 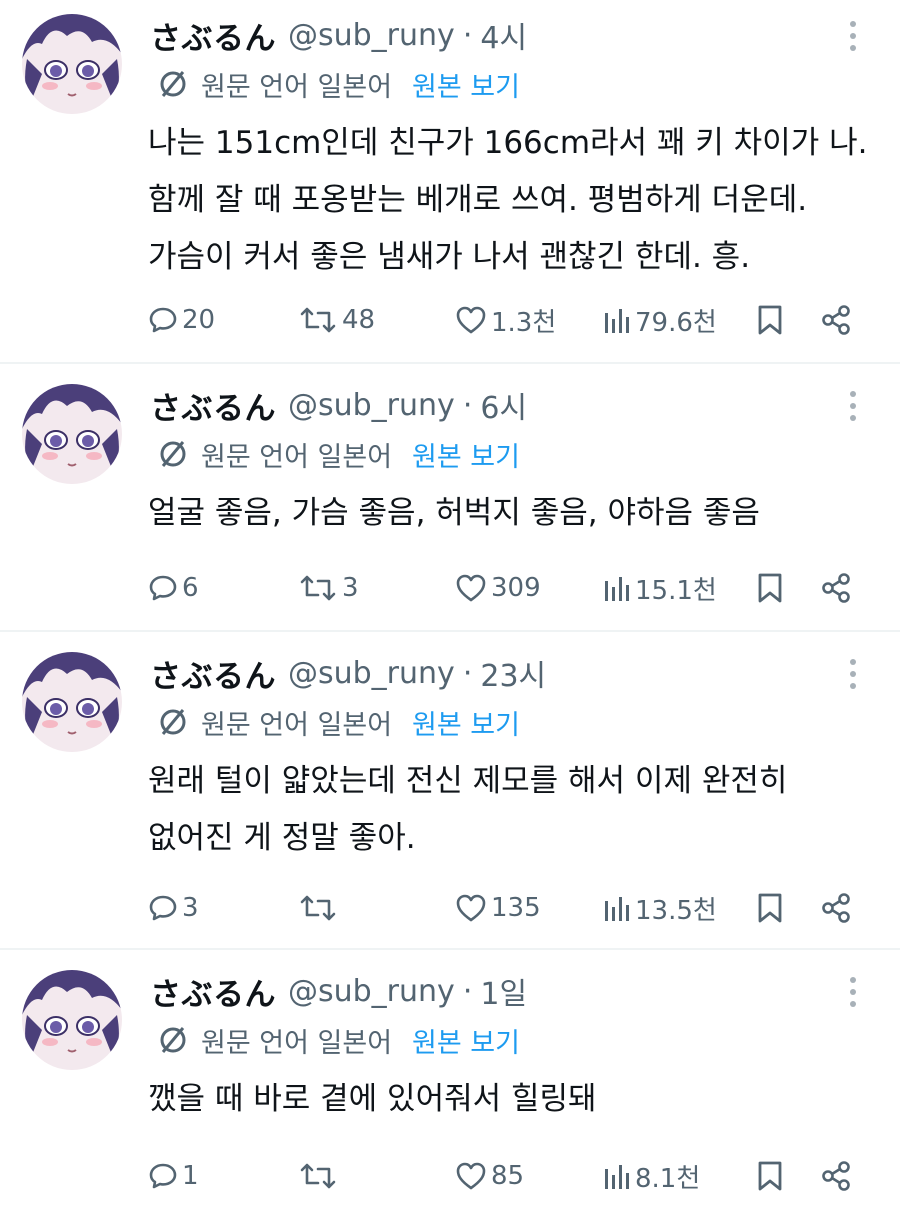 I want to click on action-bar: 1 85 8.1천, so click(x=450, y=1176).